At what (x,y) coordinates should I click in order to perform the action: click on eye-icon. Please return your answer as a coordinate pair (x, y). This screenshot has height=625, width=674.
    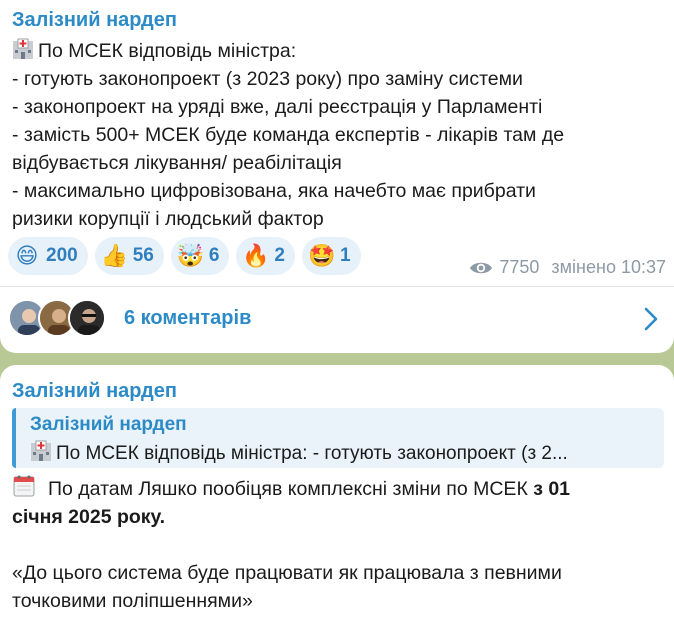
    Looking at the image, I should click on (481, 267).